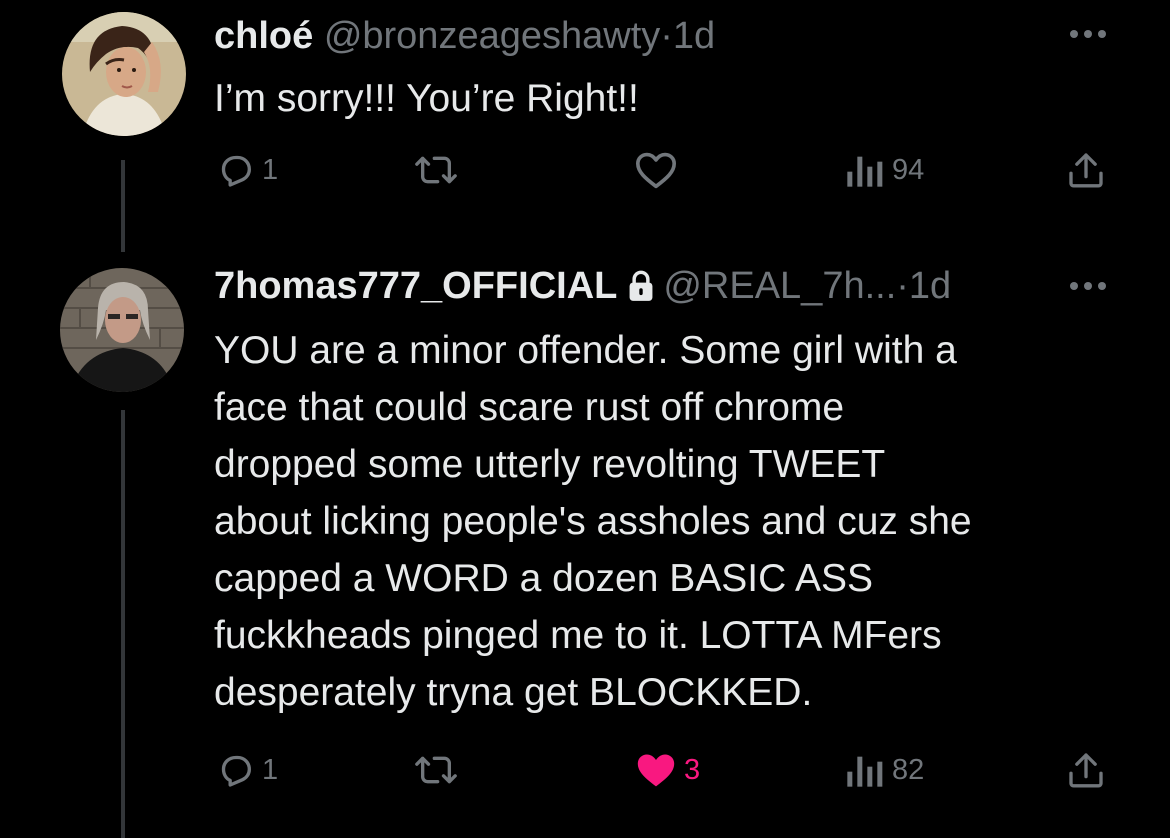 This screenshot has height=838, width=1170. Describe the element at coordinates (550, 464) in the screenshot. I see `tweet-text-line: dropped some utterly revolting TWEET` at that location.